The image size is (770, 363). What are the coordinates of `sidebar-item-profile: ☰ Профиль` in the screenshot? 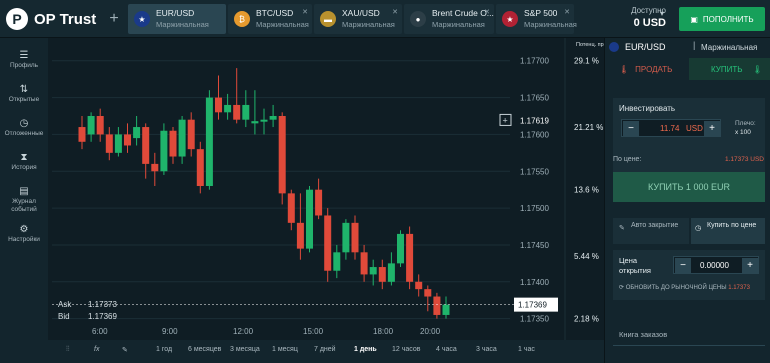 It's located at (24, 67).